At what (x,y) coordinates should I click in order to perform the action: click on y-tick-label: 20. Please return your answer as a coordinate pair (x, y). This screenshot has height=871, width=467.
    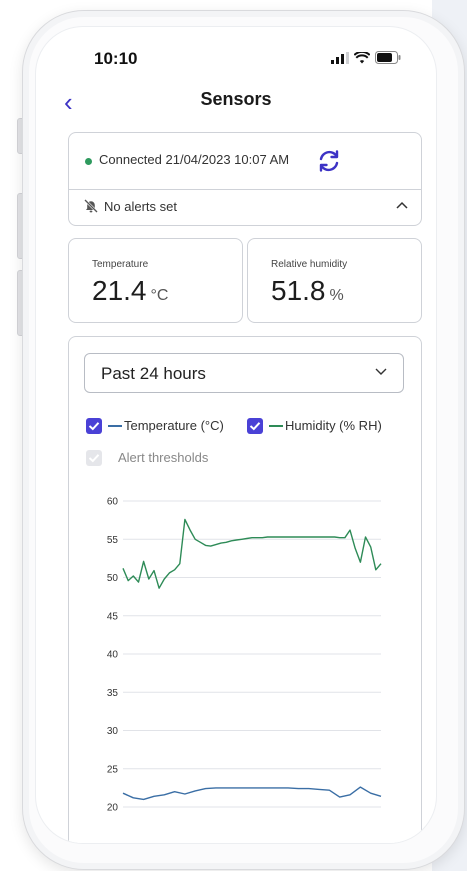
    Looking at the image, I should click on (113, 808).